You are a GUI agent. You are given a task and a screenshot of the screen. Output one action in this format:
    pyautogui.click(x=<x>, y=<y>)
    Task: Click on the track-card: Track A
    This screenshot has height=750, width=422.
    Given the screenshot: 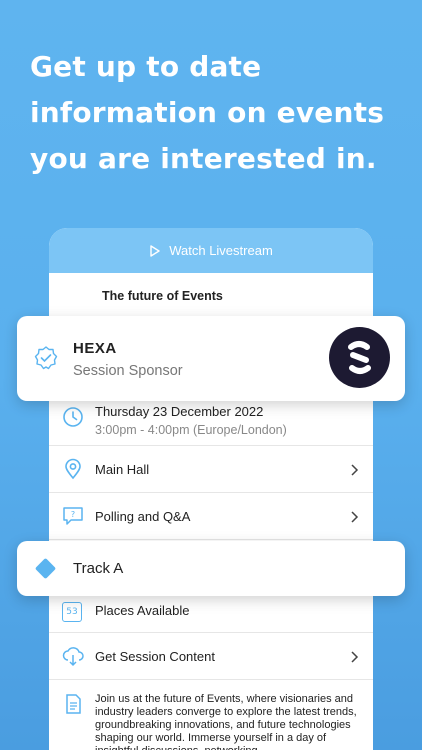 What is the action you would take?
    pyautogui.click(x=211, y=568)
    